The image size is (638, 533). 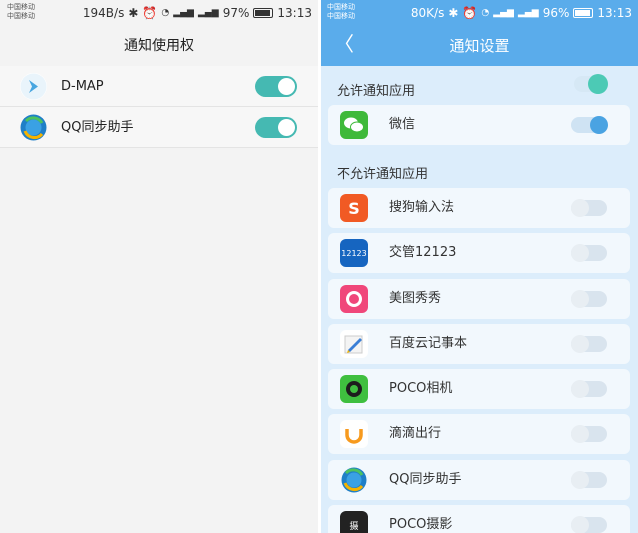 I want to click on list-item: 12123 交管12123, so click(x=479, y=253).